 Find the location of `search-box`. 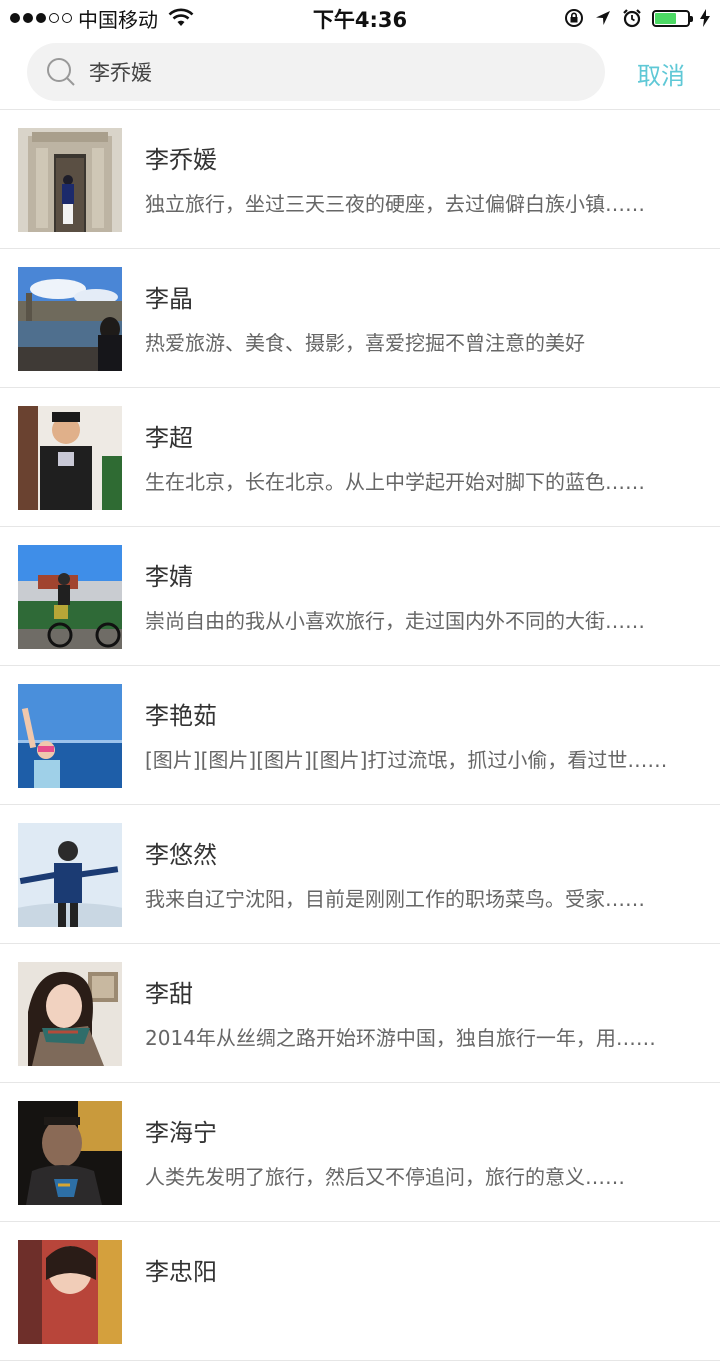

search-box is located at coordinates (316, 72).